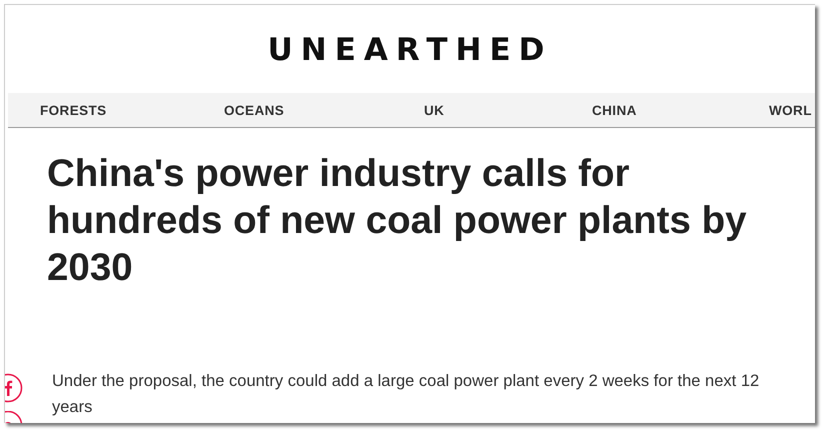  What do you see at coordinates (73, 110) in the screenshot?
I see `nav-link: FORESTS` at bounding box center [73, 110].